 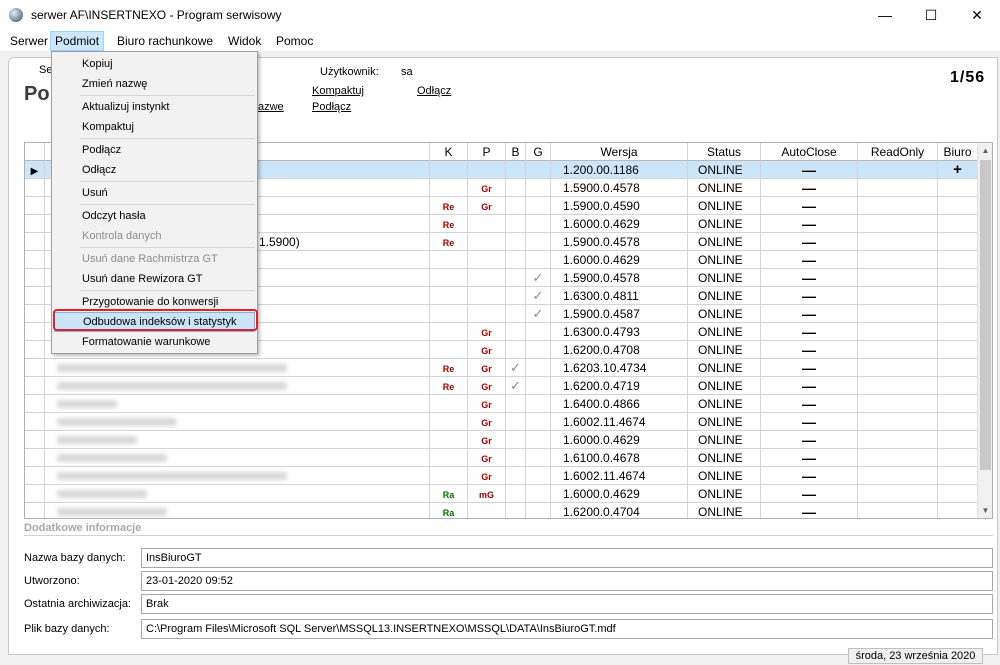 I want to click on header-status: Status, so click(x=724, y=152).